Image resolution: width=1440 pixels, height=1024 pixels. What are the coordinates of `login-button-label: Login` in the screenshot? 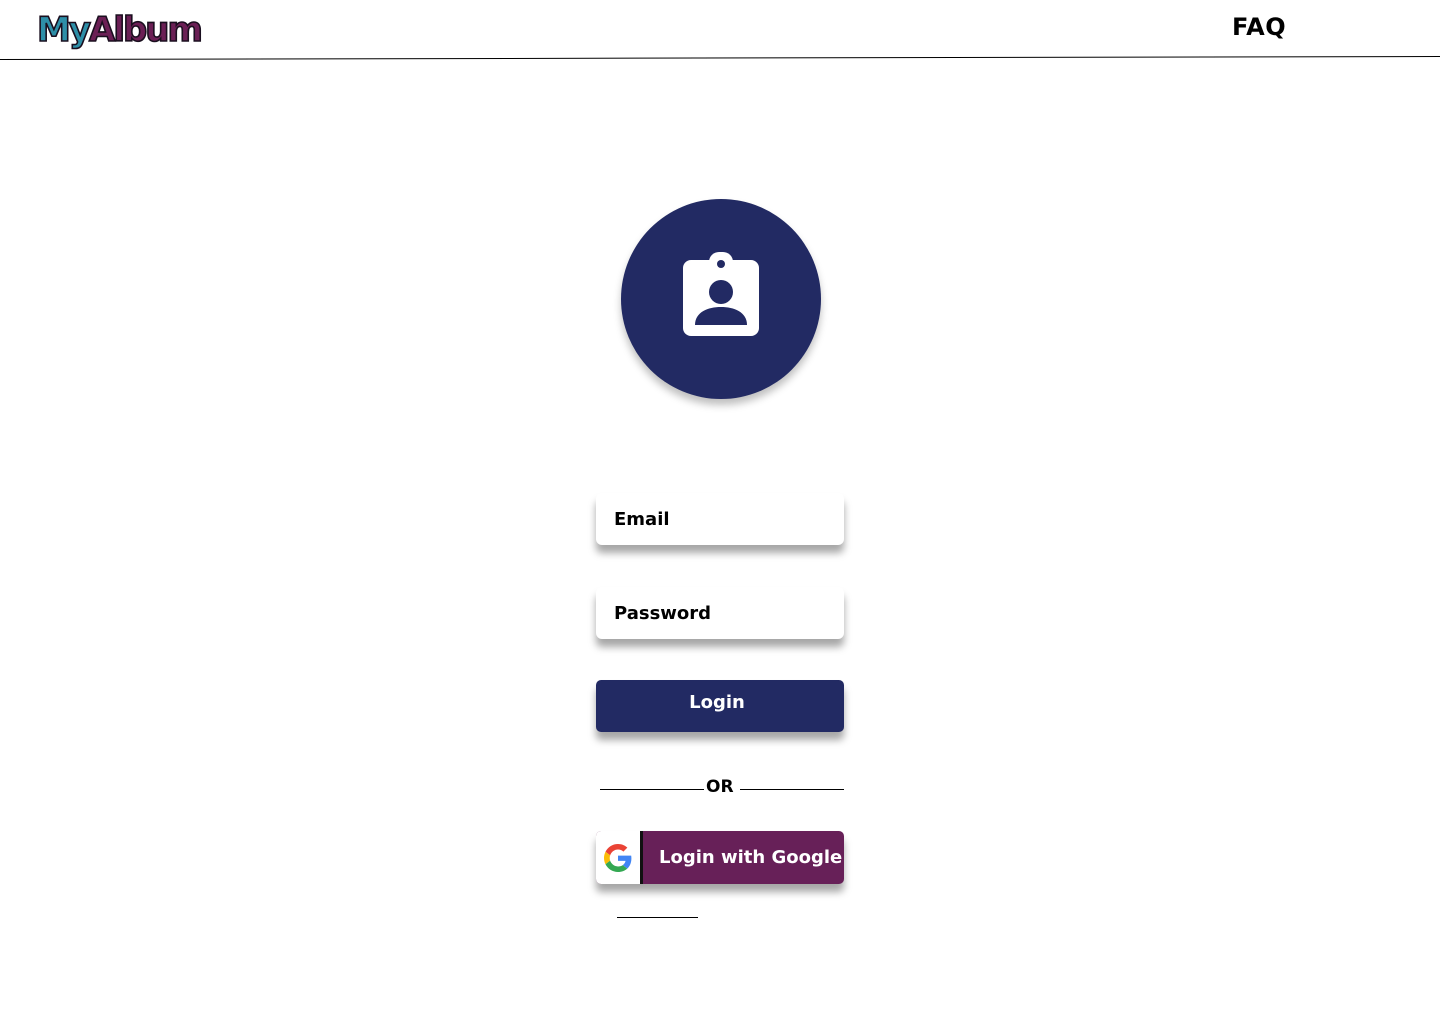 It's located at (717, 702).